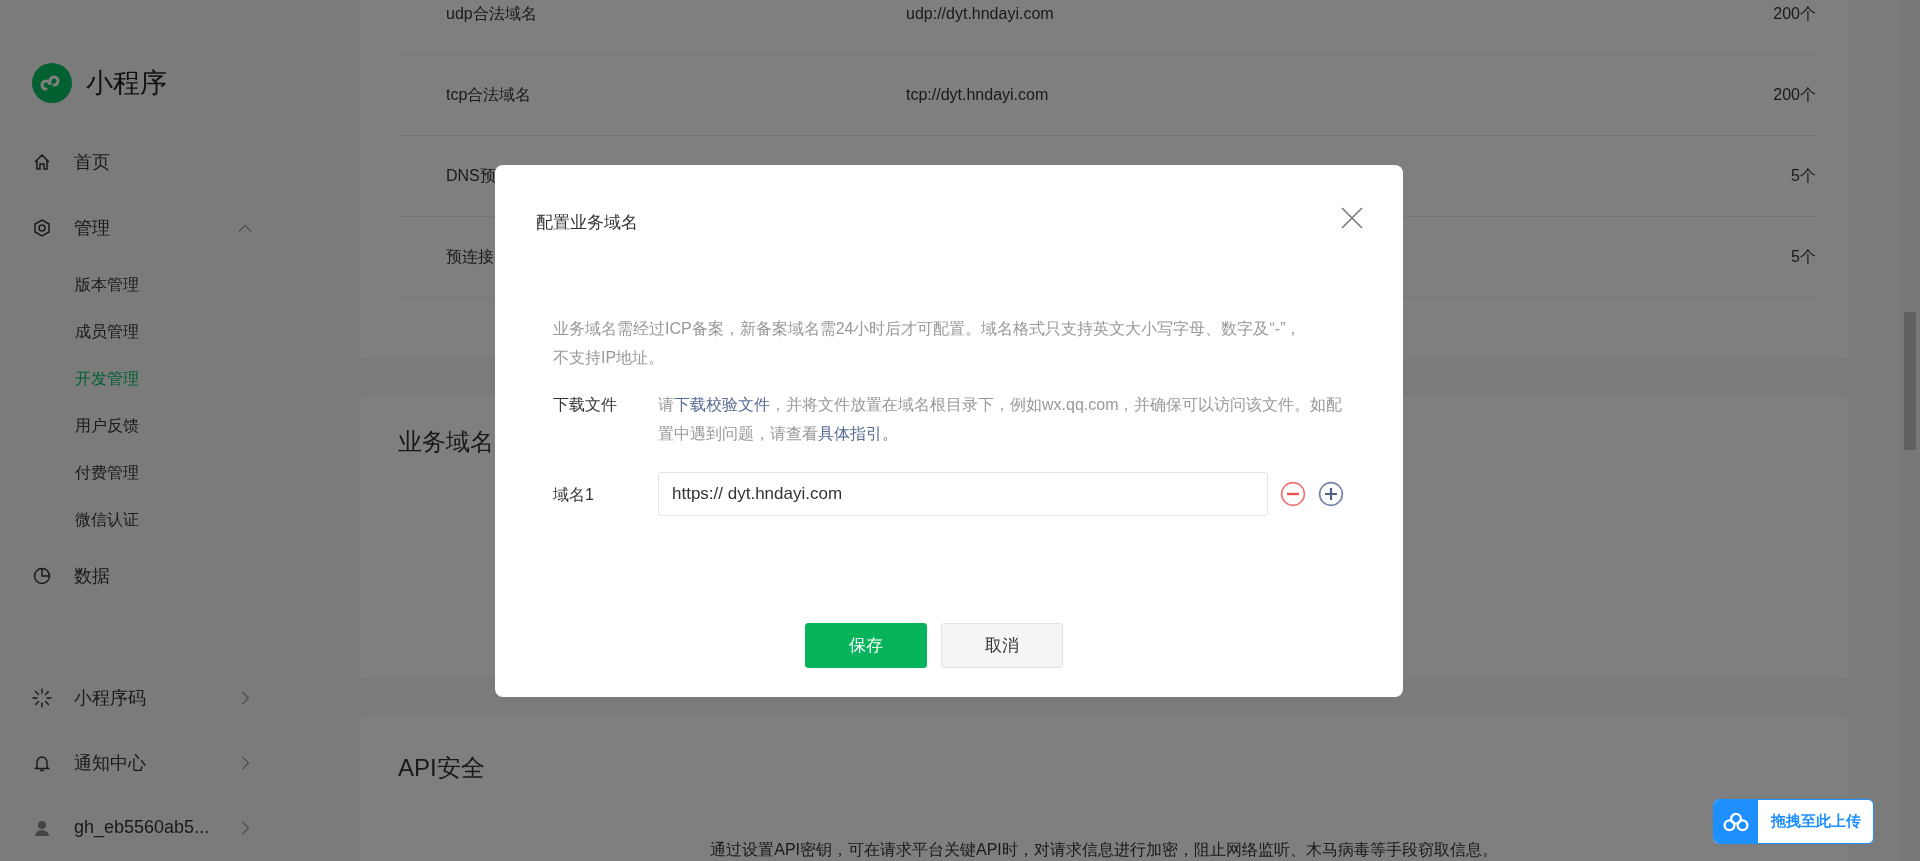 This screenshot has height=861, width=1920. I want to click on nav-item: 管理, so click(142, 228).